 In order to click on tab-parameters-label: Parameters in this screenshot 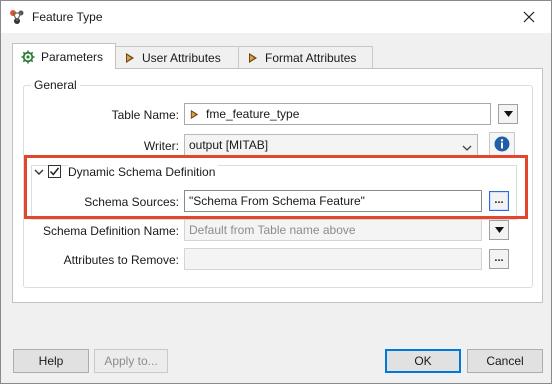, I will do `click(72, 56)`.